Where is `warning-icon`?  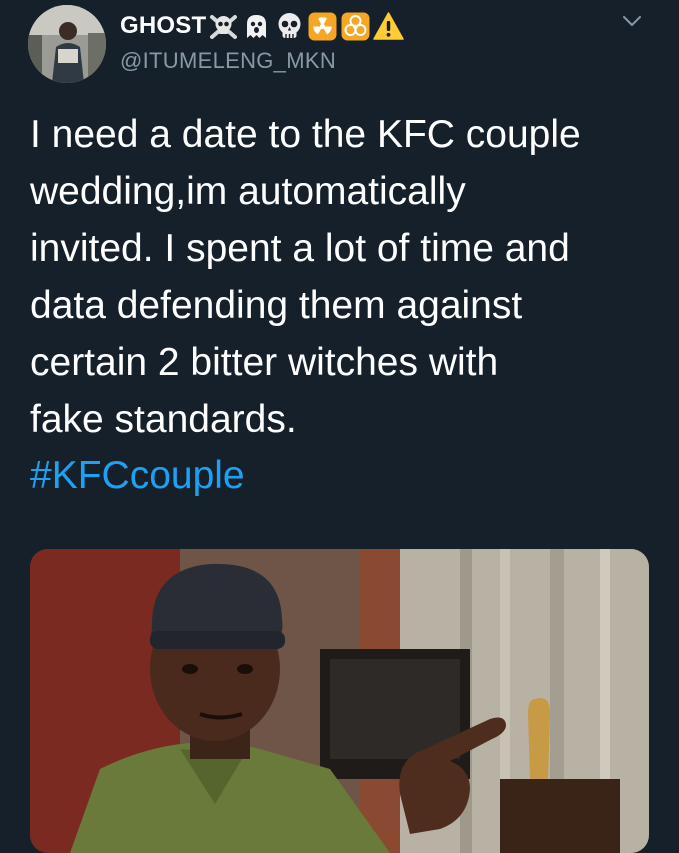 warning-icon is located at coordinates (389, 26).